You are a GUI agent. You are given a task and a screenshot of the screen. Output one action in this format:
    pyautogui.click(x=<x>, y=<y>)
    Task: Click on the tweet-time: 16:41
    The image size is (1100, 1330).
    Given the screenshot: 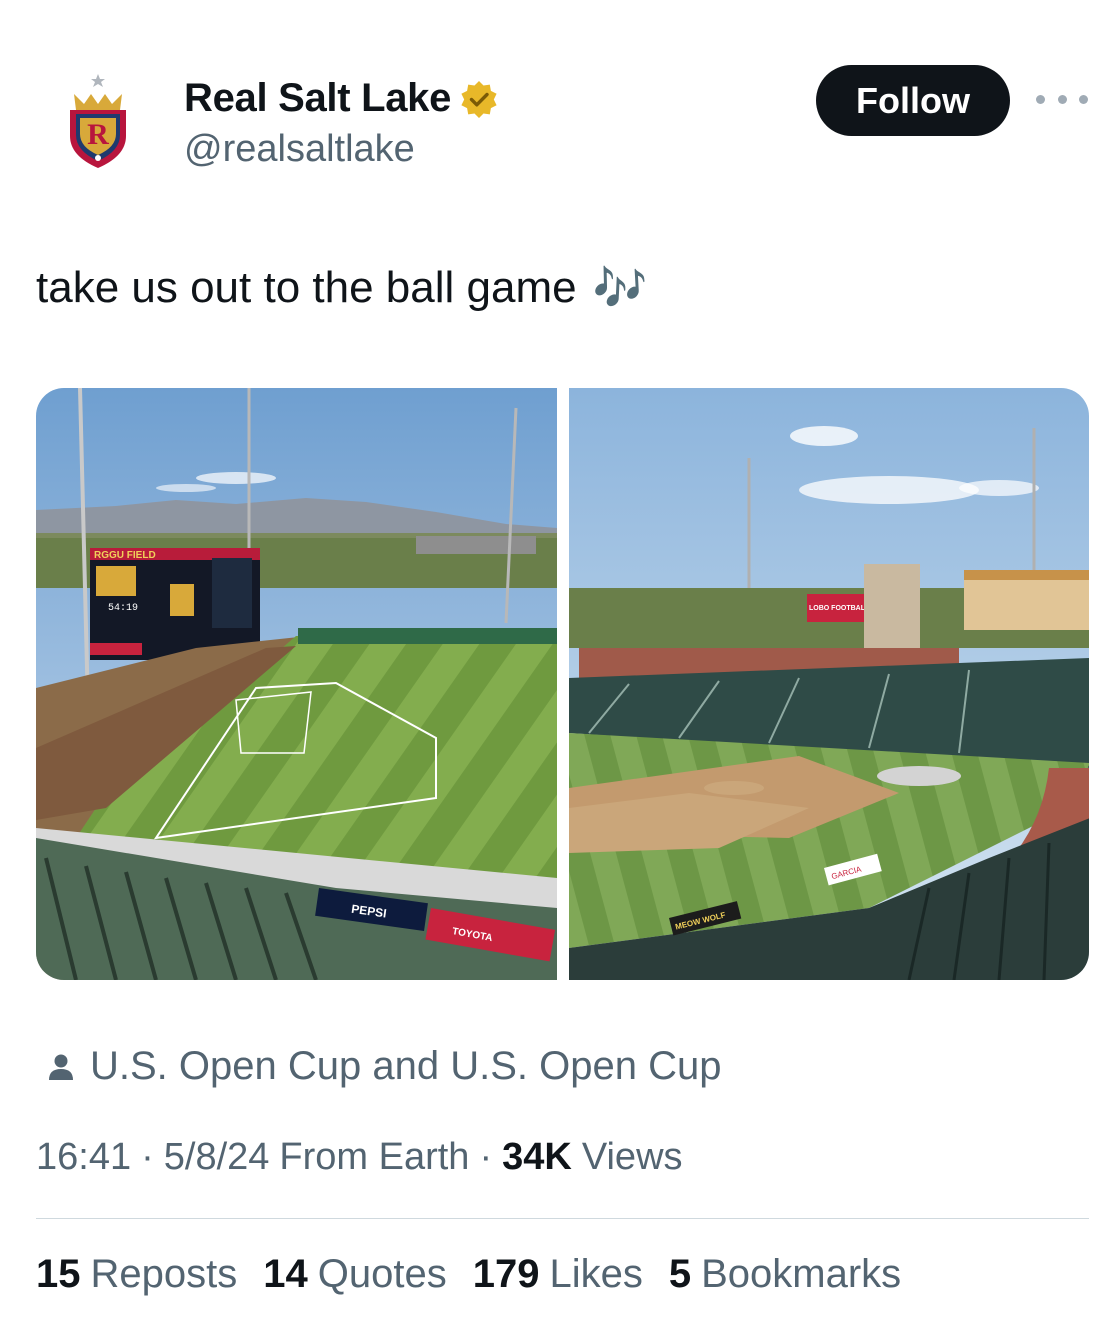 What is the action you would take?
    pyautogui.click(x=83, y=1157)
    